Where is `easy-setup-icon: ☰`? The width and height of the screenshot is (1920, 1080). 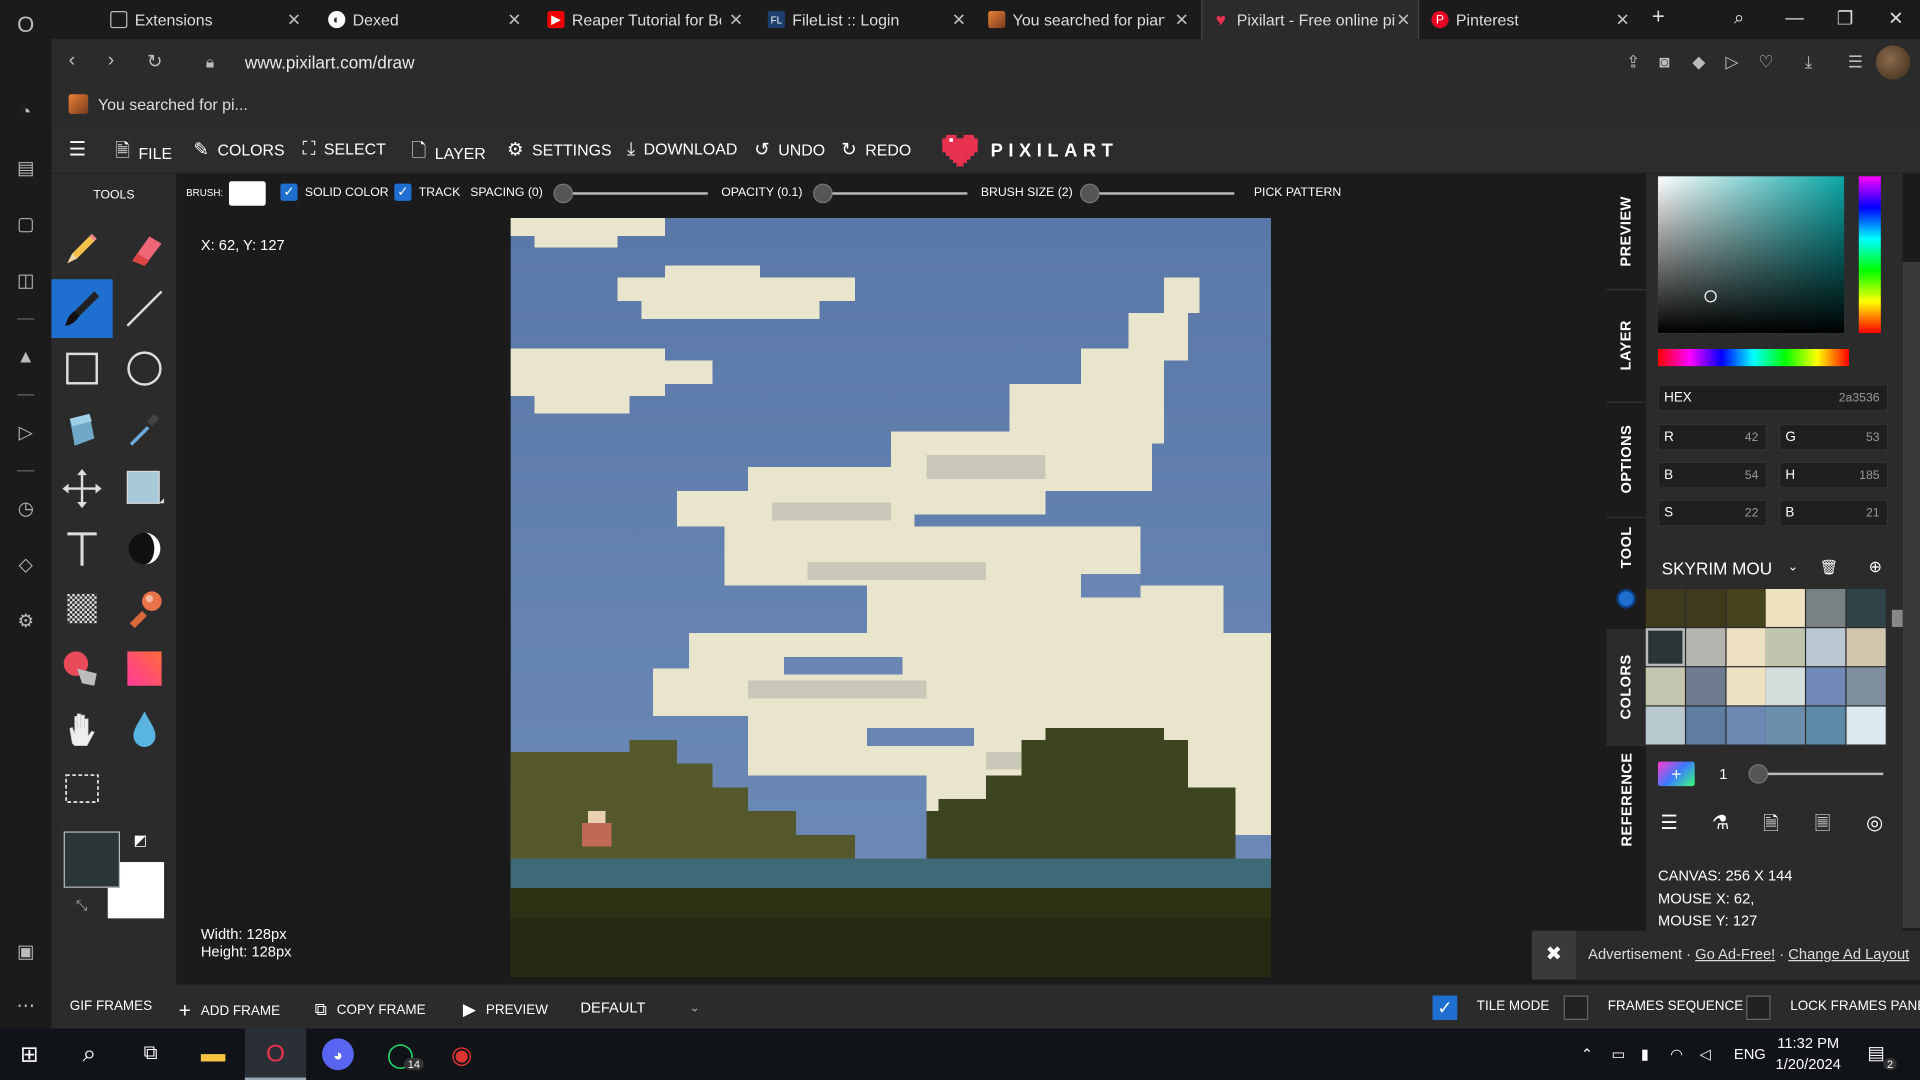 easy-setup-icon: ☰ is located at coordinates (1855, 61).